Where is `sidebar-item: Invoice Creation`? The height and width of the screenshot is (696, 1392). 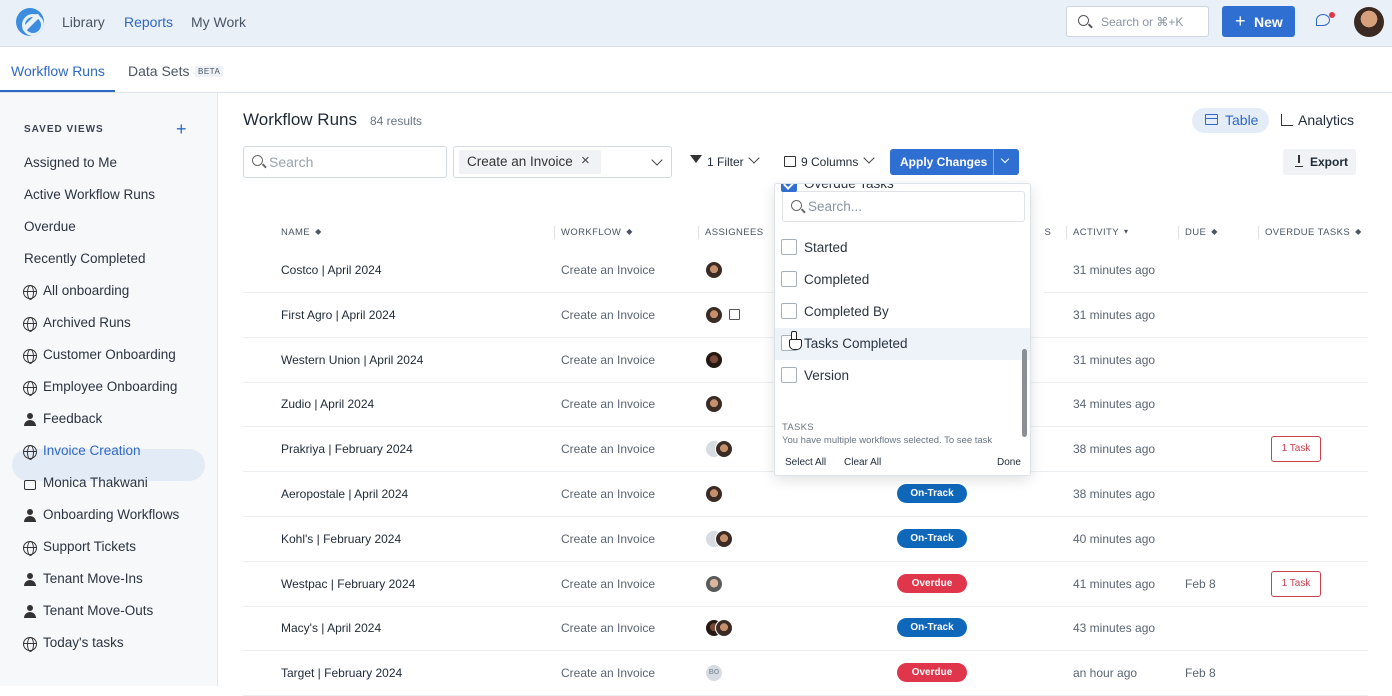
sidebar-item: Invoice Creation is located at coordinates (92, 450).